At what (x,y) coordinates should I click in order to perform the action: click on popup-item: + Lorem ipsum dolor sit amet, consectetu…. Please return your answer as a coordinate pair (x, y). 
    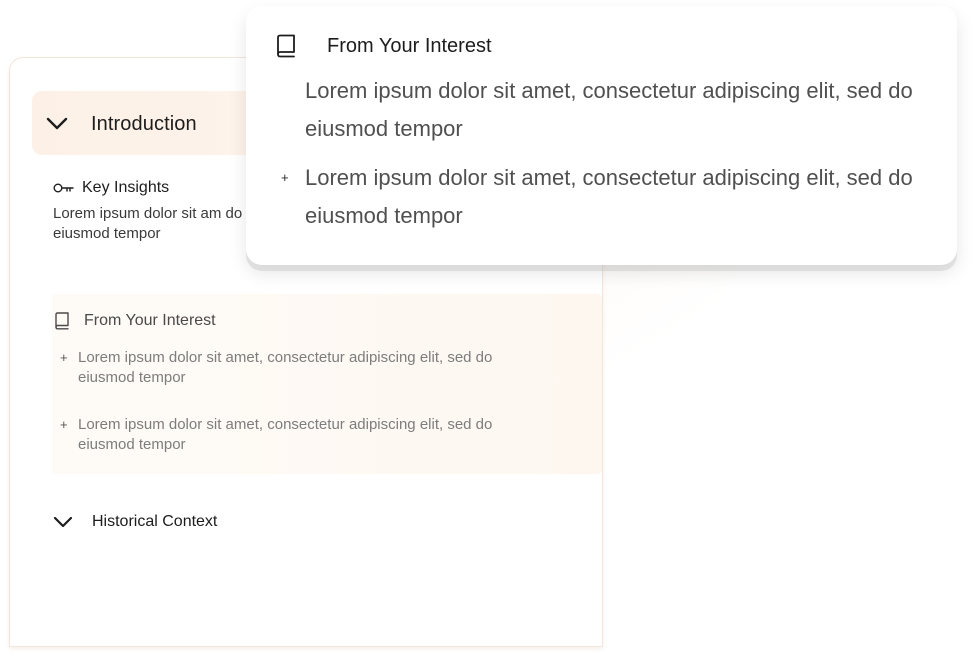
    Looking at the image, I should click on (606, 197).